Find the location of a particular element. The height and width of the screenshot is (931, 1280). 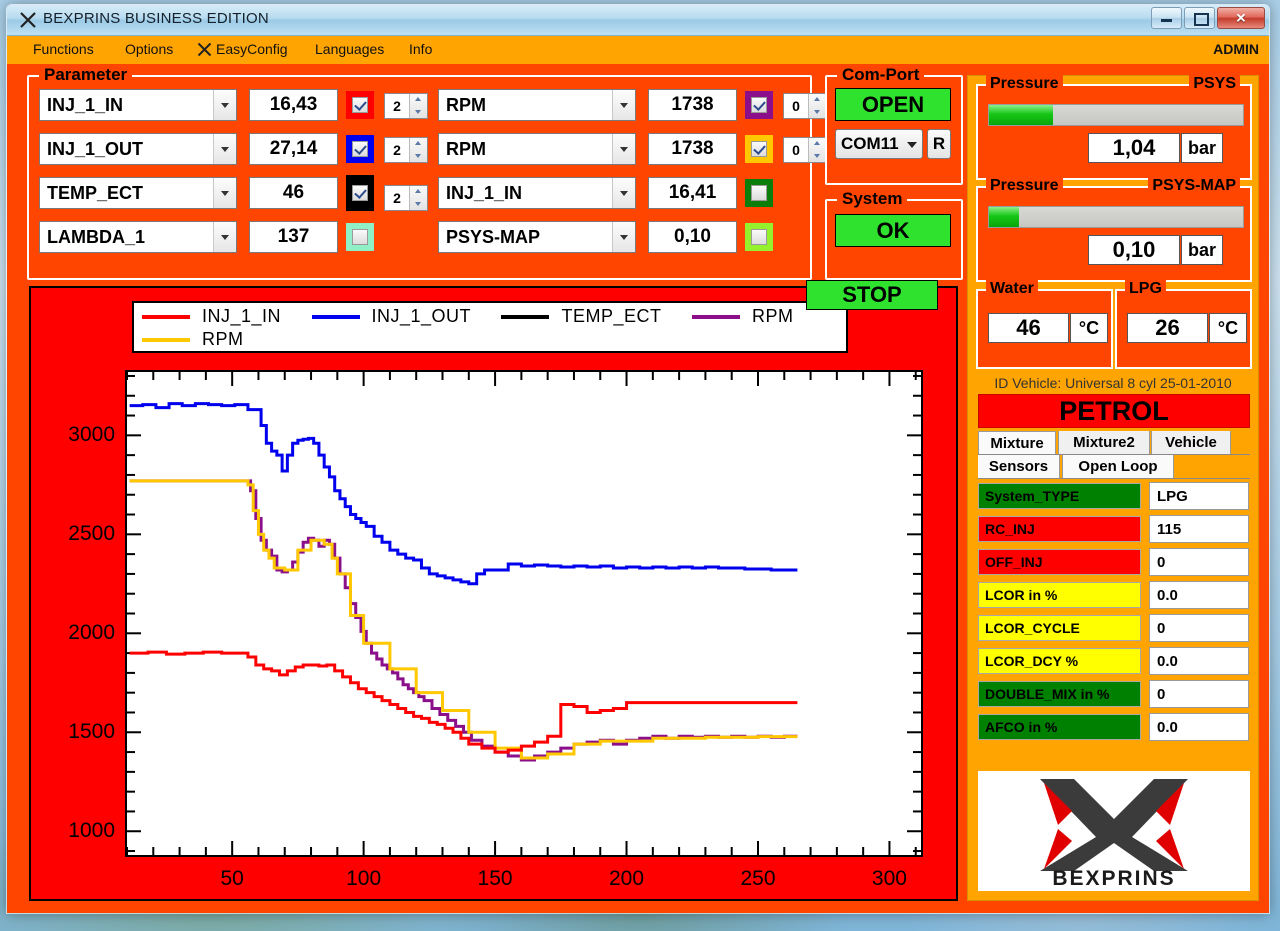

x-axis-tick-label: 300 is located at coordinates (889, 878).